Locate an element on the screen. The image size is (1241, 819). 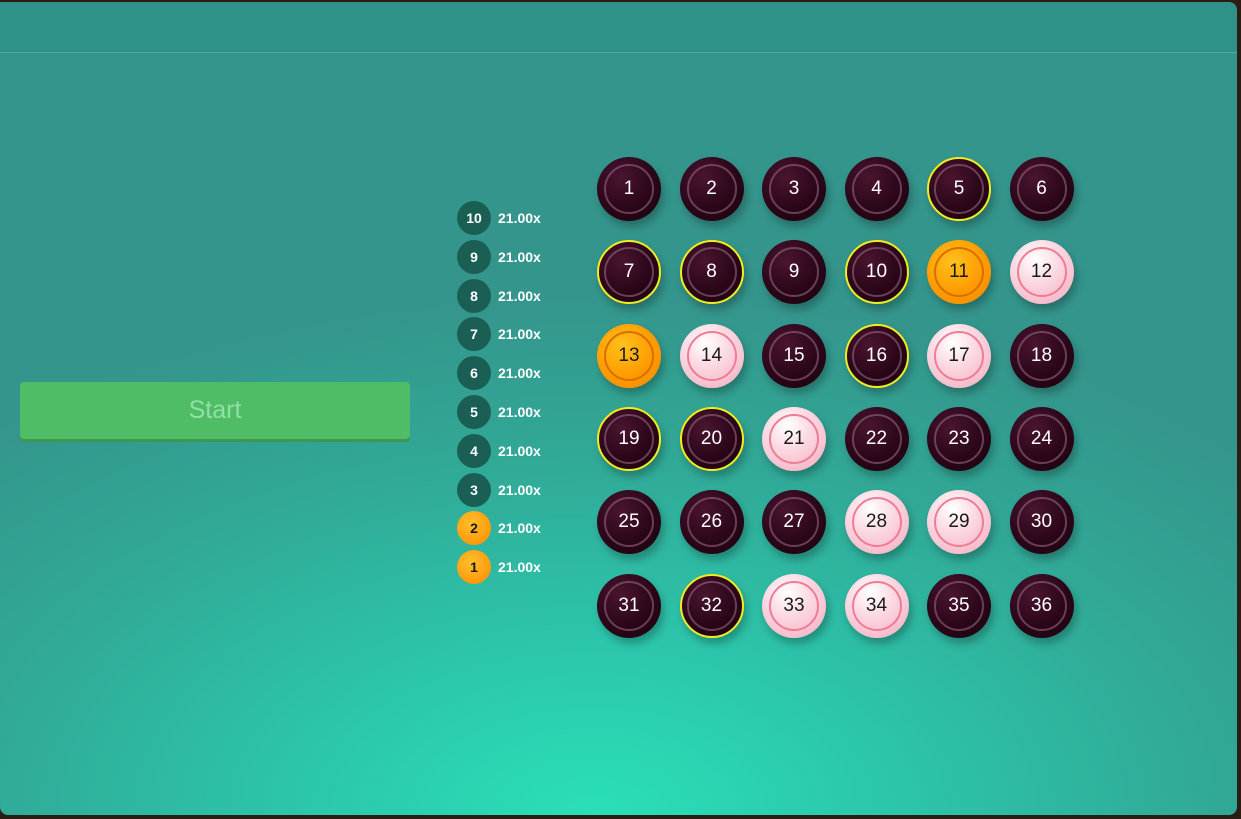
number-ball: 7 is located at coordinates (629, 272).